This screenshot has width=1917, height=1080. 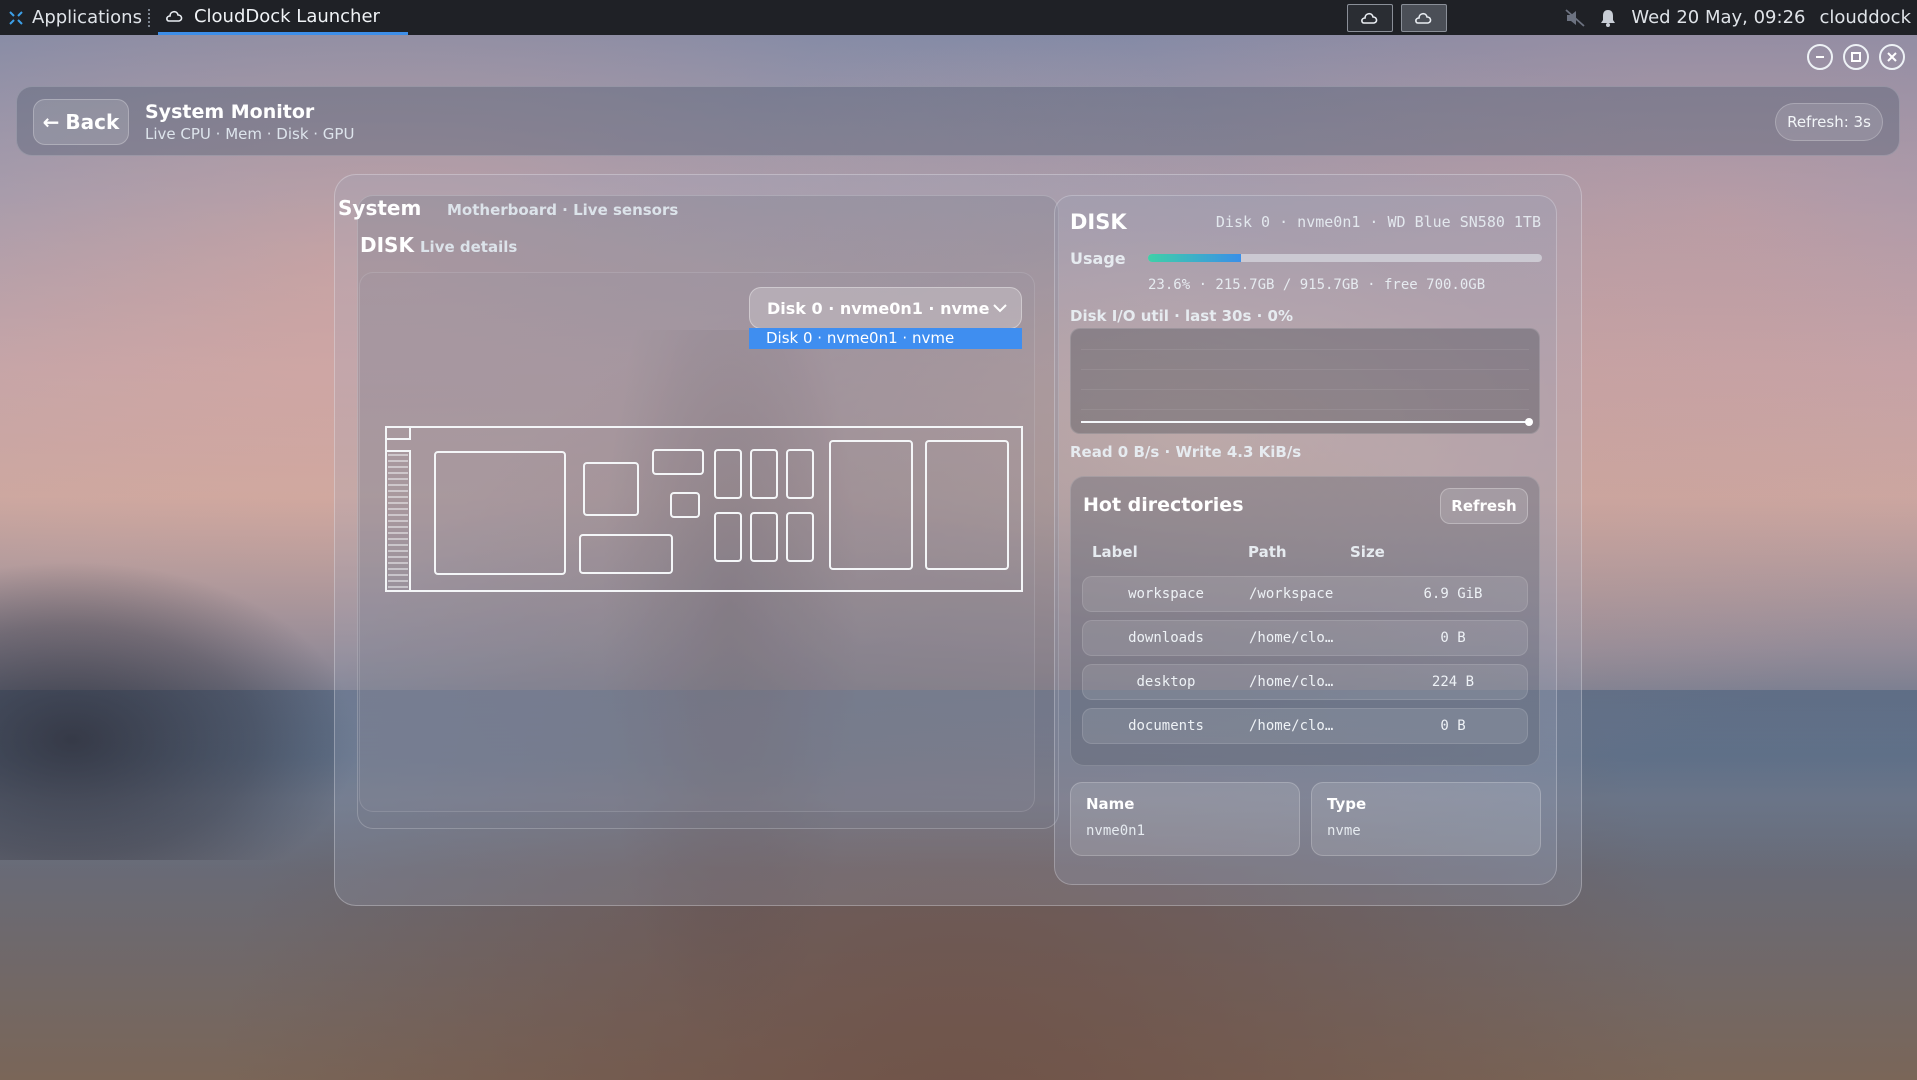 What do you see at coordinates (1484, 506) in the screenshot?
I see `hot-directories-refresh-button: Refresh` at bounding box center [1484, 506].